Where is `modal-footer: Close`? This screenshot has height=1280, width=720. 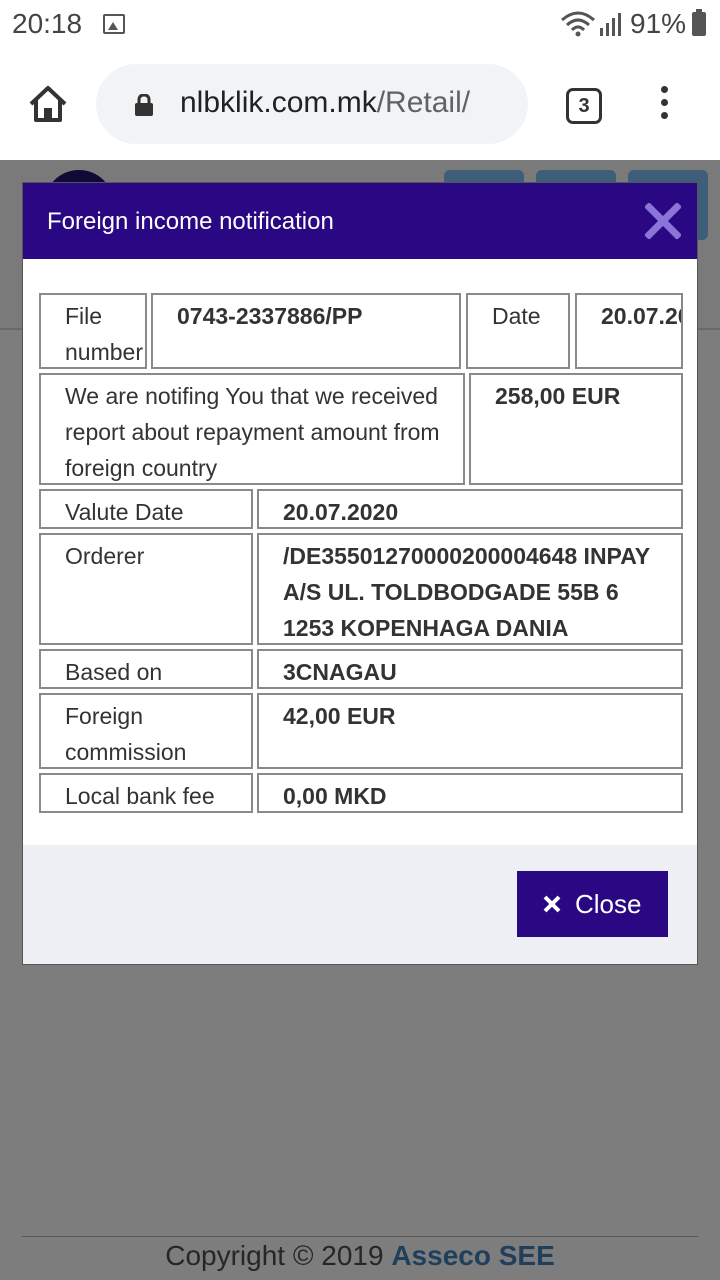 modal-footer: Close is located at coordinates (360, 904).